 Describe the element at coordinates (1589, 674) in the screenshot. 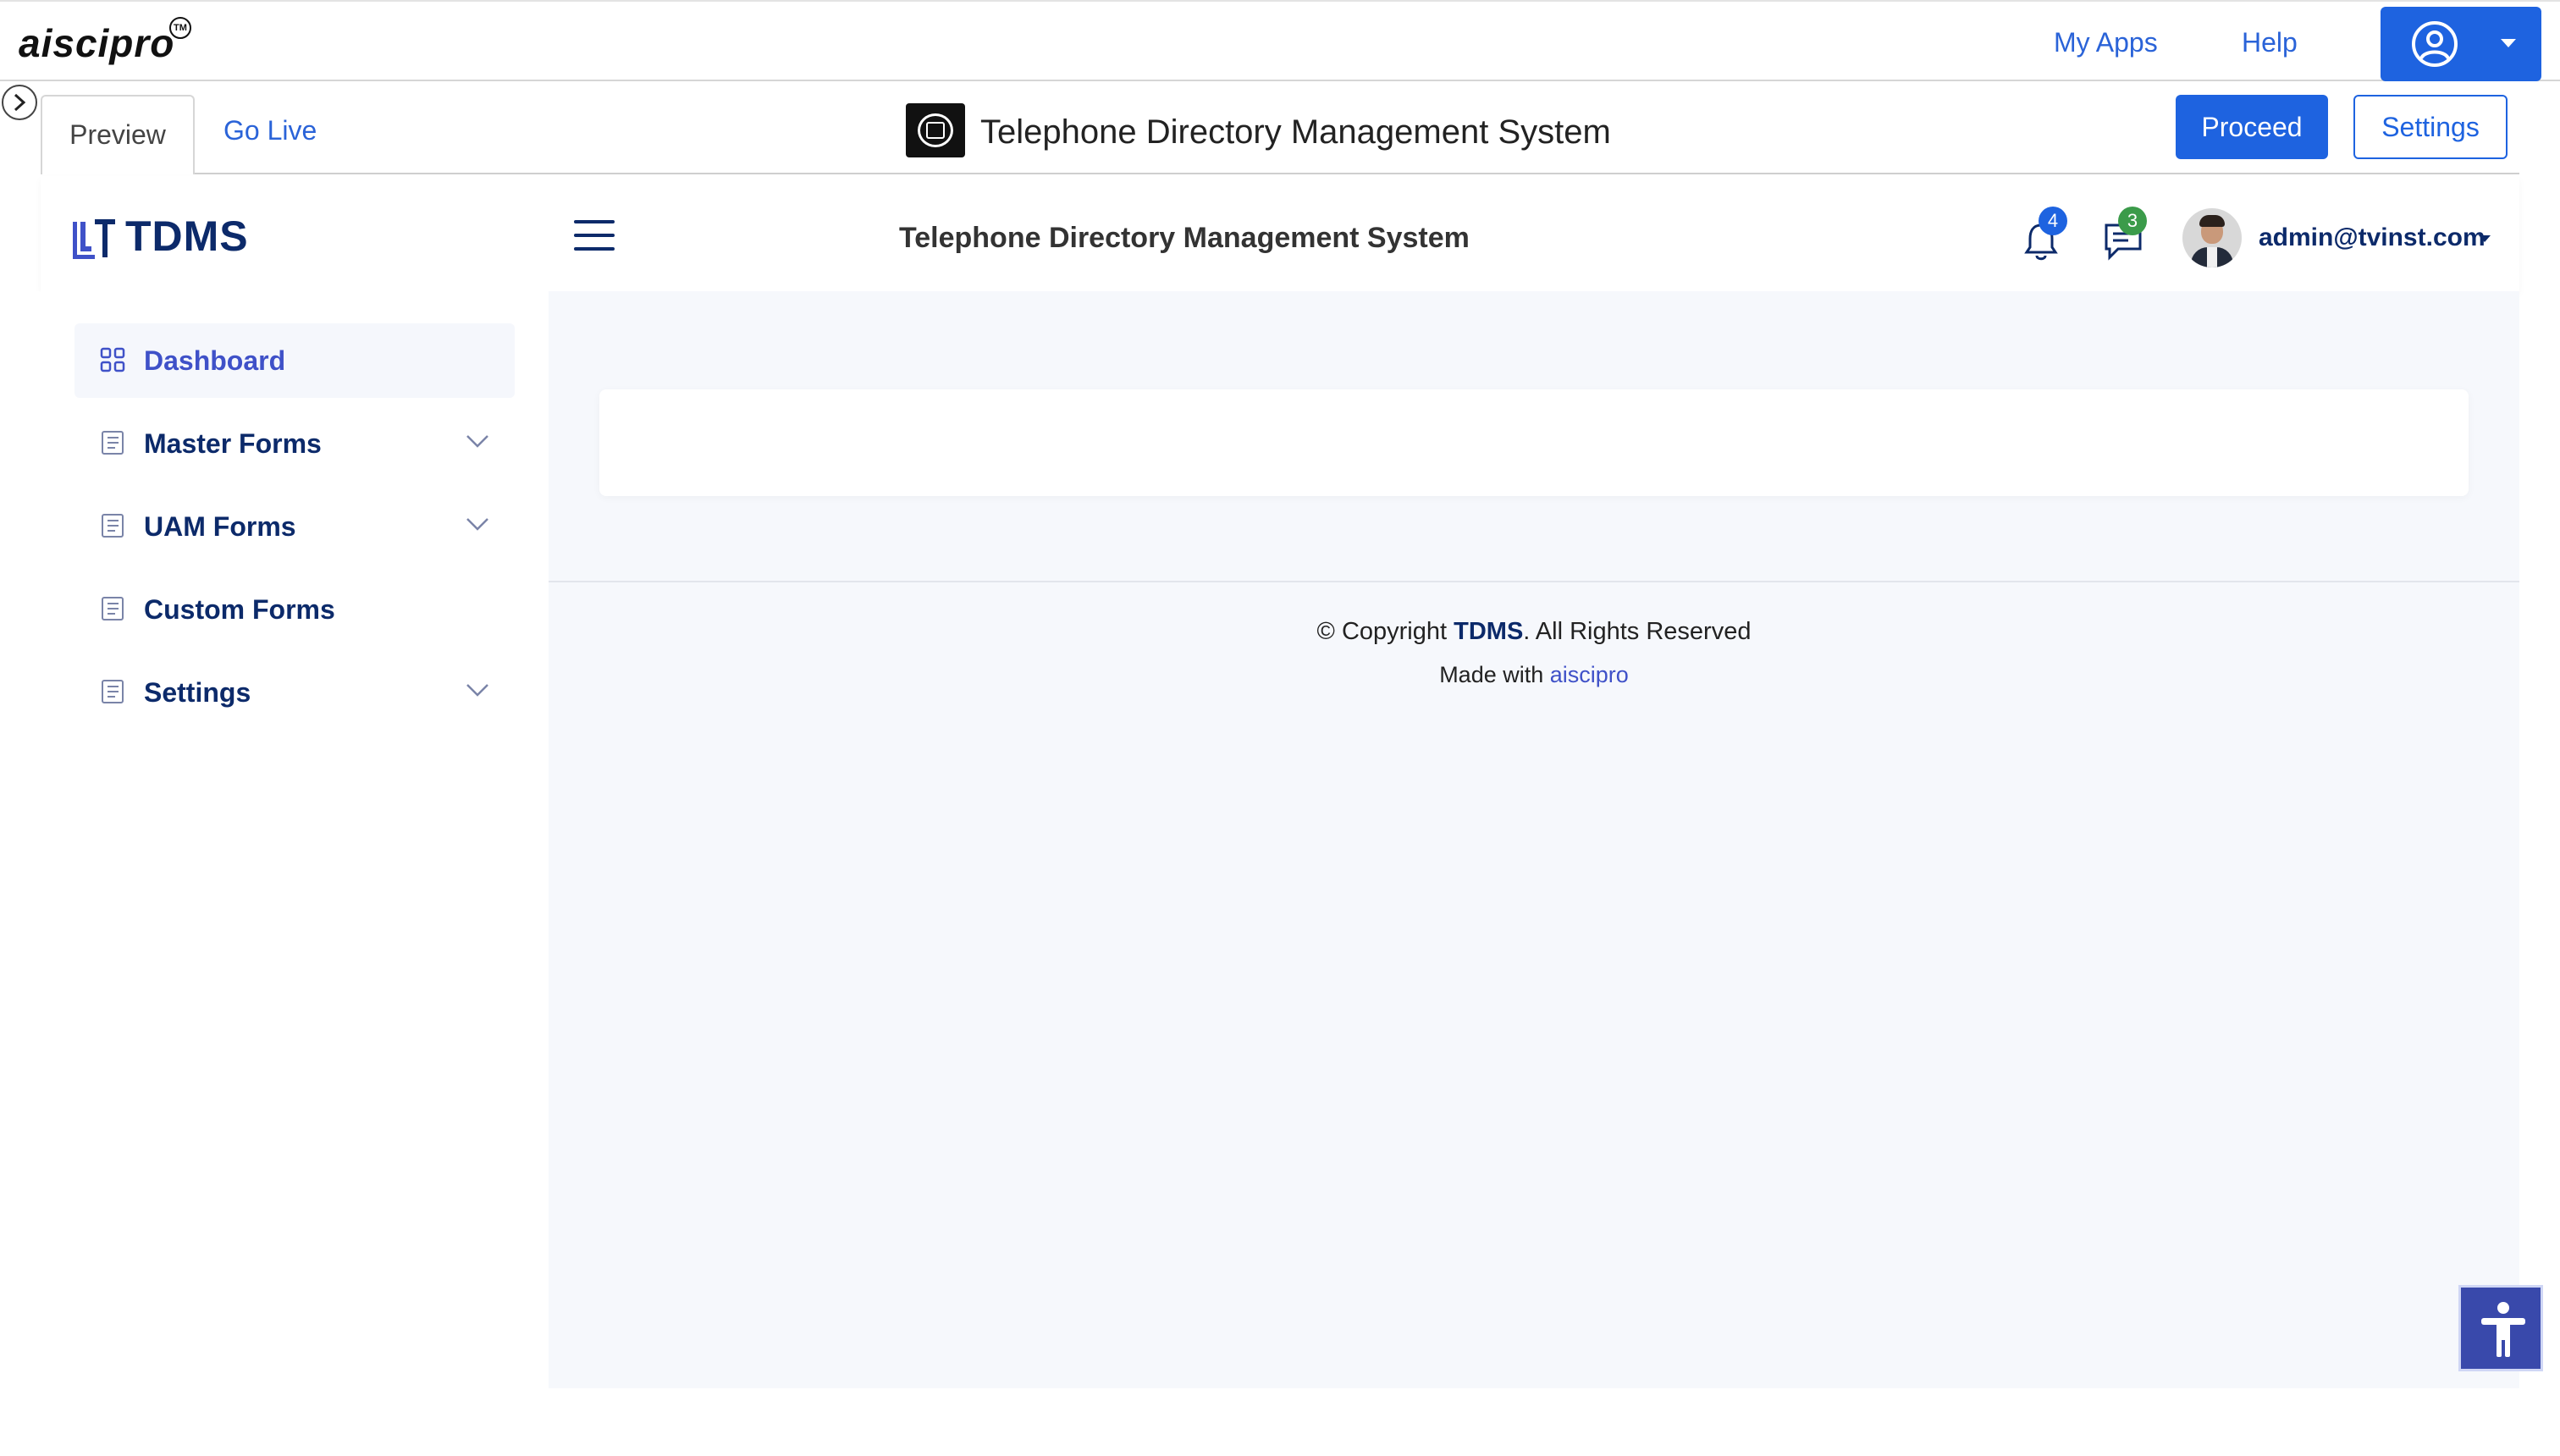

I see `aiscipro-link: aiscipro` at that location.